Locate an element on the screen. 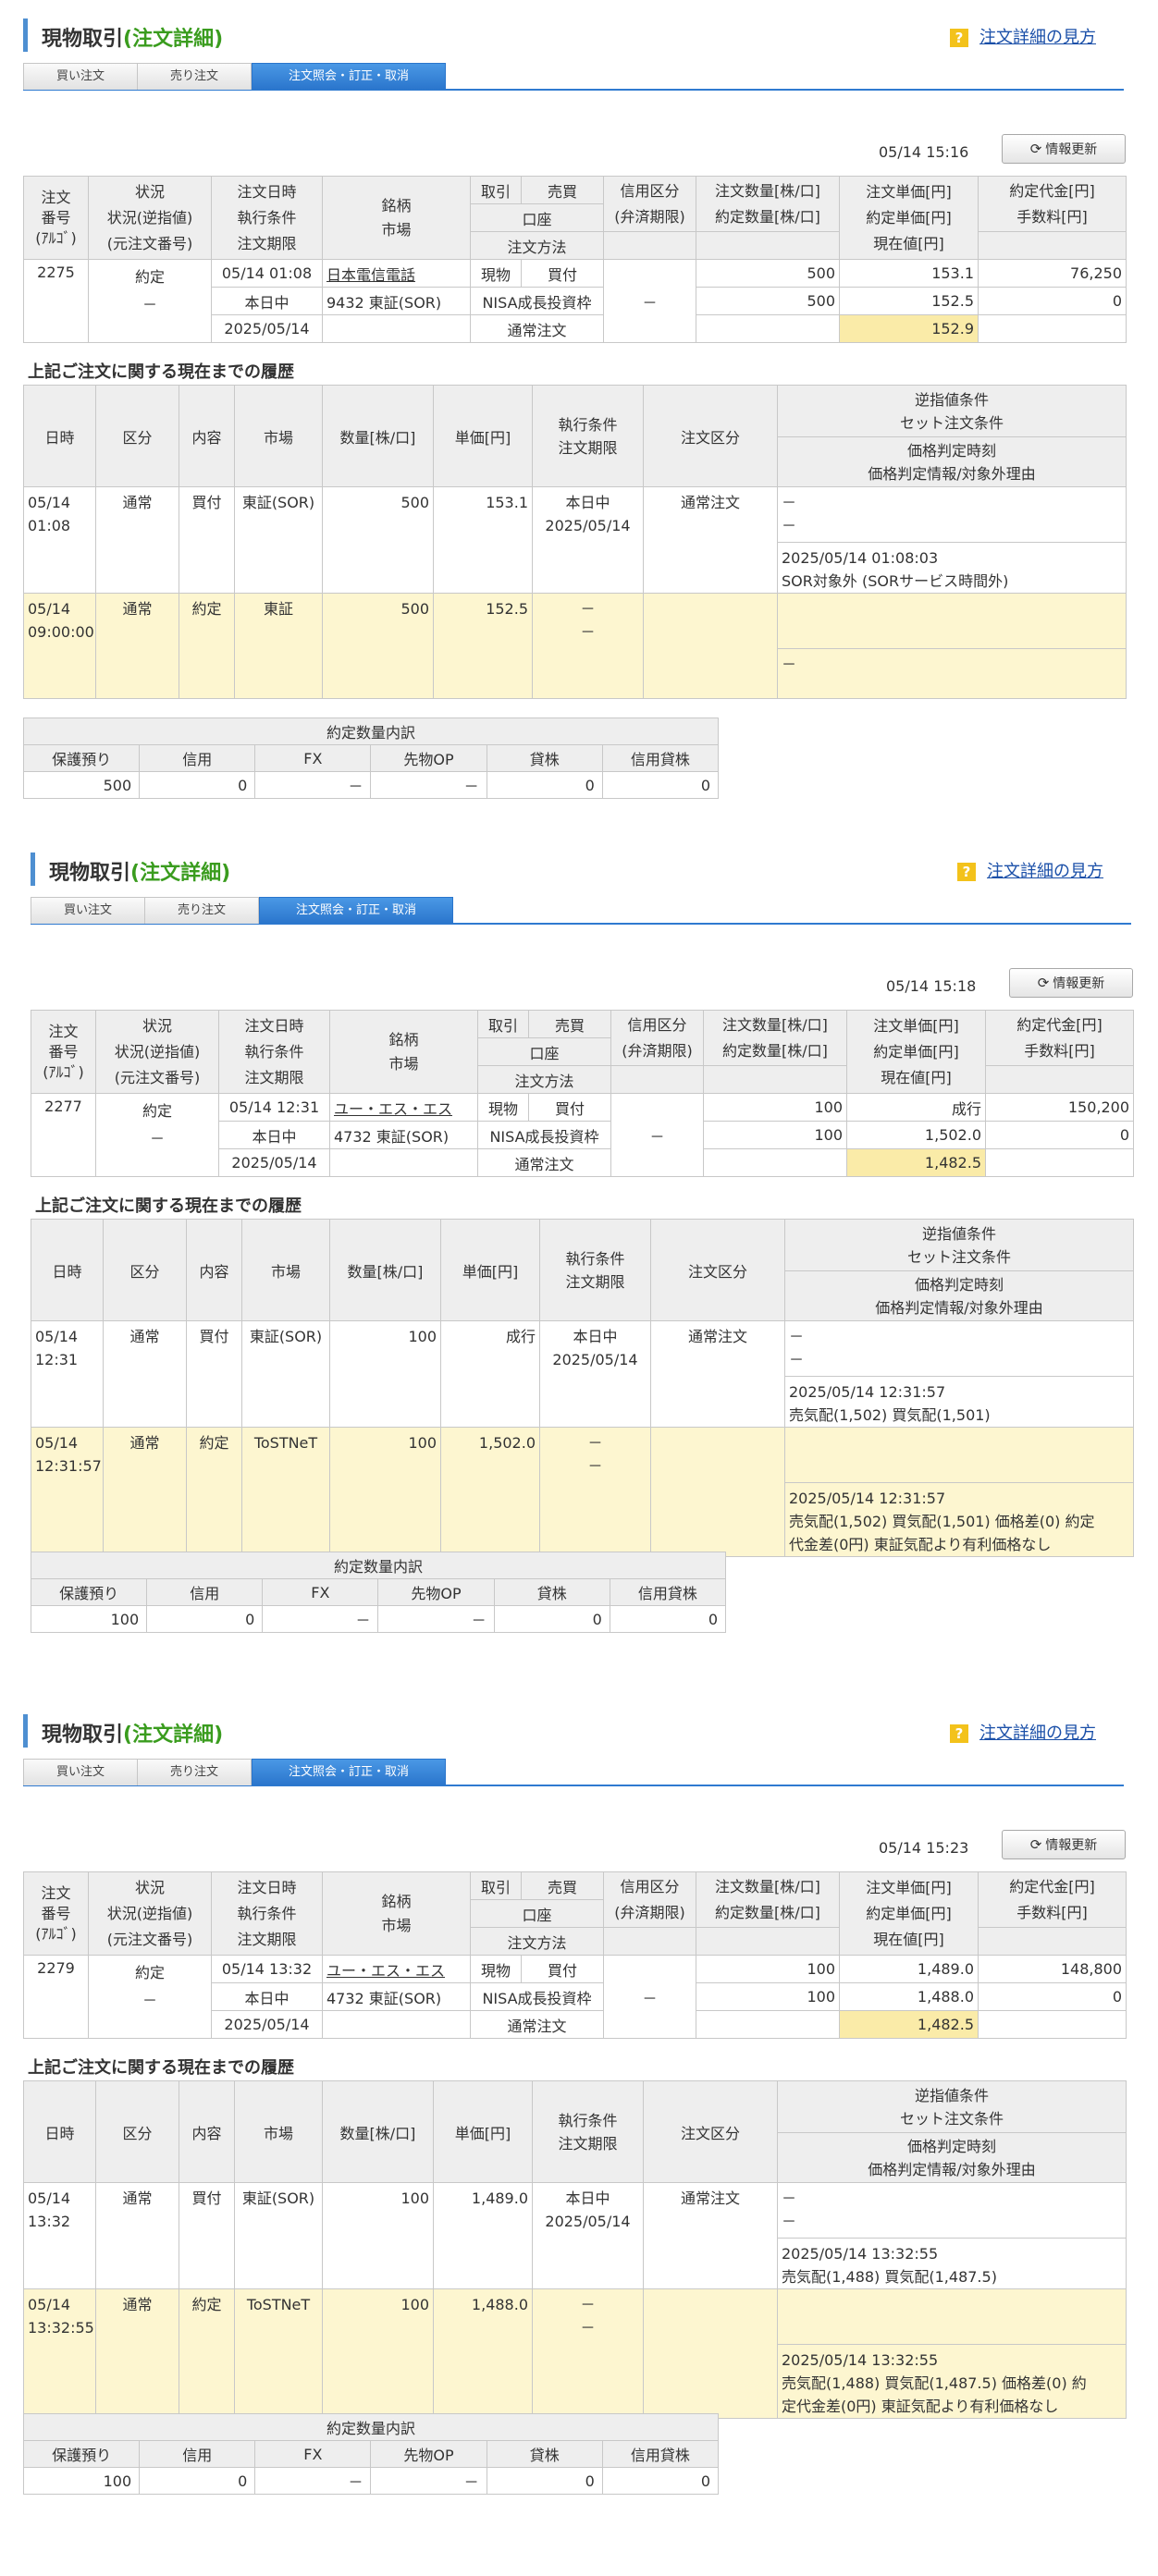 The height and width of the screenshot is (2576, 1158). breakdown-title: 約定数量内訳 is located at coordinates (371, 732).